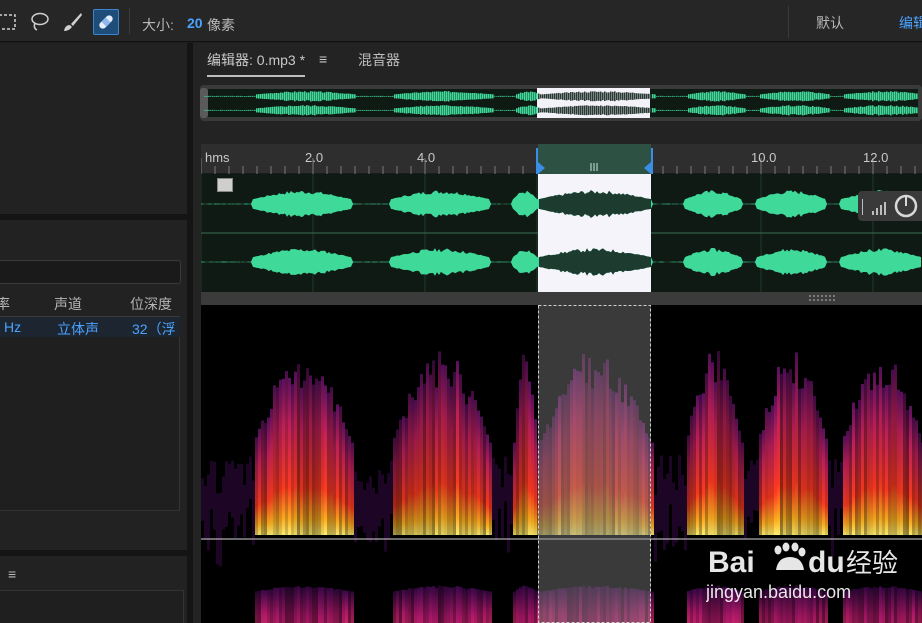 The width and height of the screenshot is (922, 623). Describe the element at coordinates (13, 327) in the screenshot. I see `cell-sample-rate: Hz` at that location.